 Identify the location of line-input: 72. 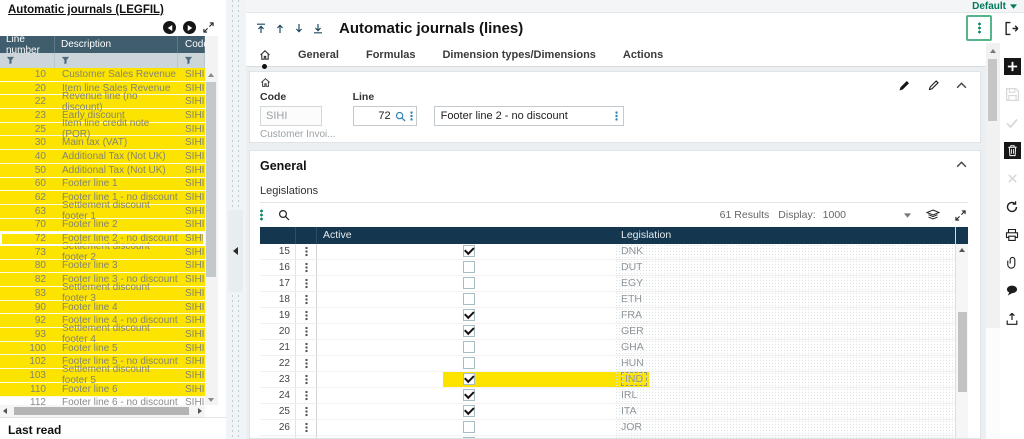
(384, 116).